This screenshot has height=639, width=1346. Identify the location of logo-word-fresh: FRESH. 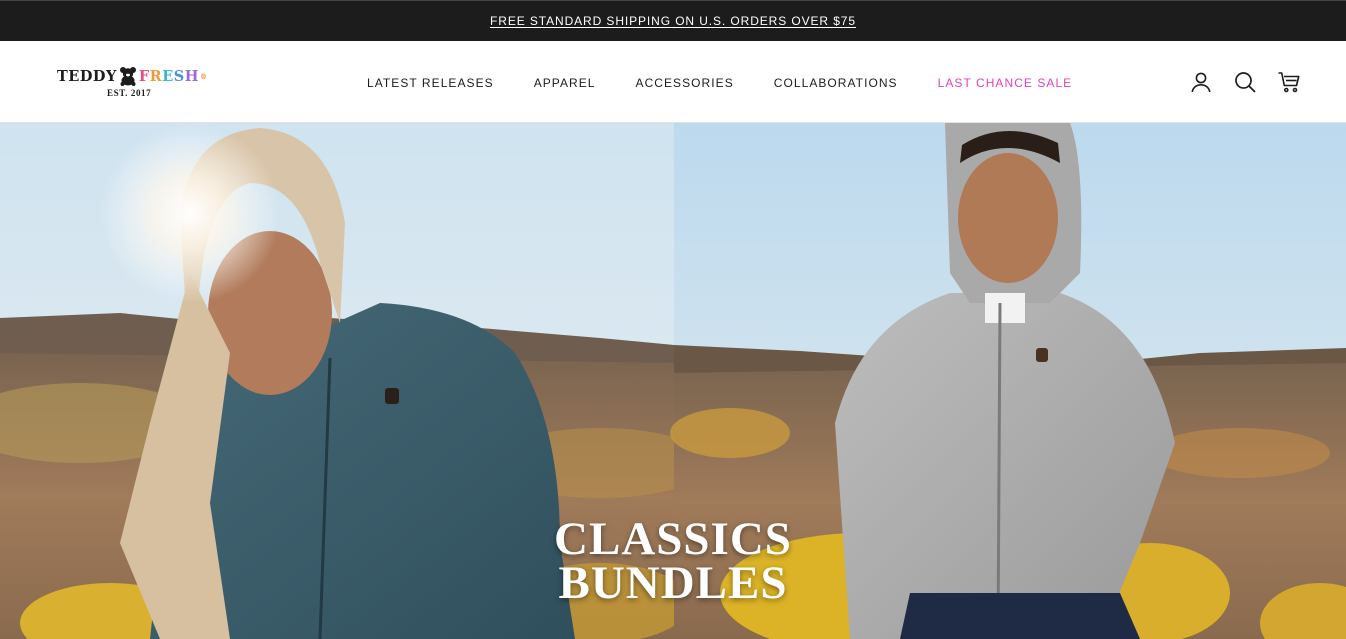
(168, 76).